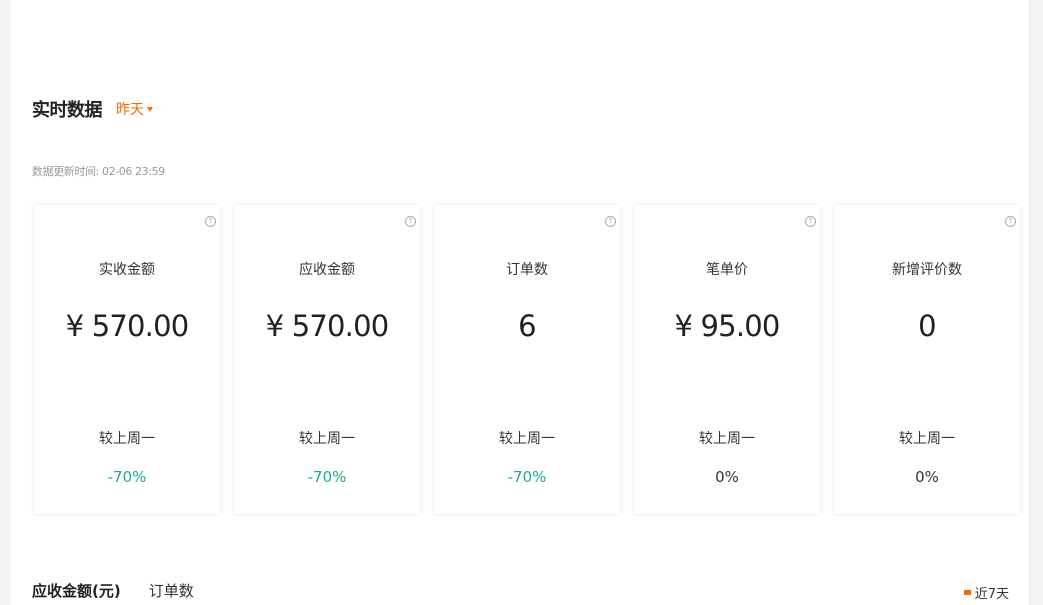 The width and height of the screenshot is (1043, 605). Describe the element at coordinates (727, 270) in the screenshot. I see `metric-label: 笔单价` at that location.